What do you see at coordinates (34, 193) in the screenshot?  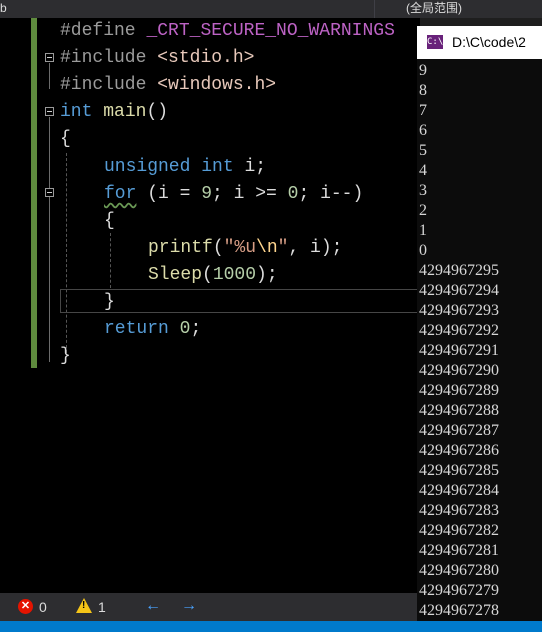 I see `change-tracking-bar` at bounding box center [34, 193].